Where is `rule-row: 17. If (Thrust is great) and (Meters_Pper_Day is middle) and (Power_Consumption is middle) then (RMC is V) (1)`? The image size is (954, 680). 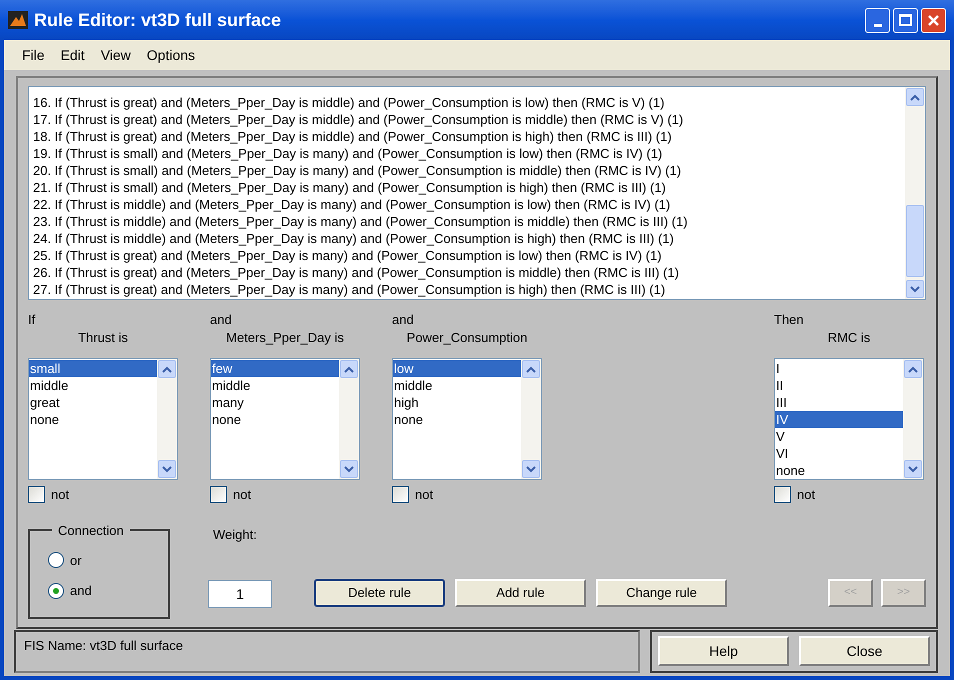
rule-row: 17. If (Thrust is great) and (Meters_Pper_Day is middle) and (Power_Consumption is middle) then (RMC is V) (1) is located at coordinates (469, 119).